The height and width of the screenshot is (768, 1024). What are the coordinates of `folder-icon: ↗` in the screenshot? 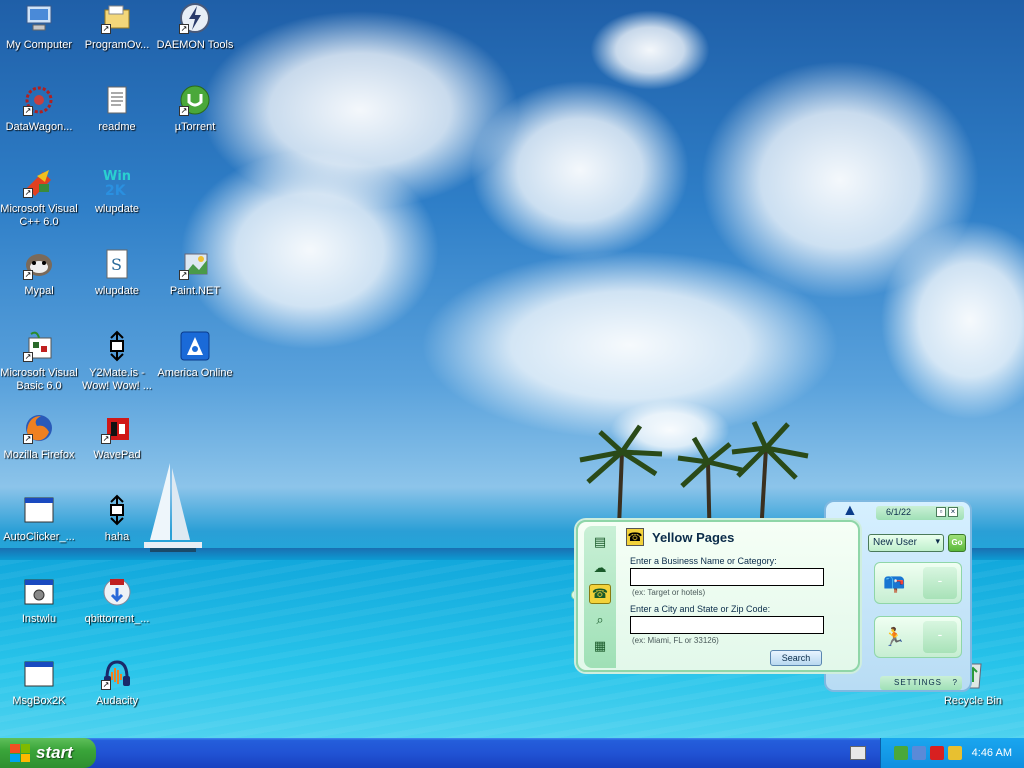 It's located at (117, 18).